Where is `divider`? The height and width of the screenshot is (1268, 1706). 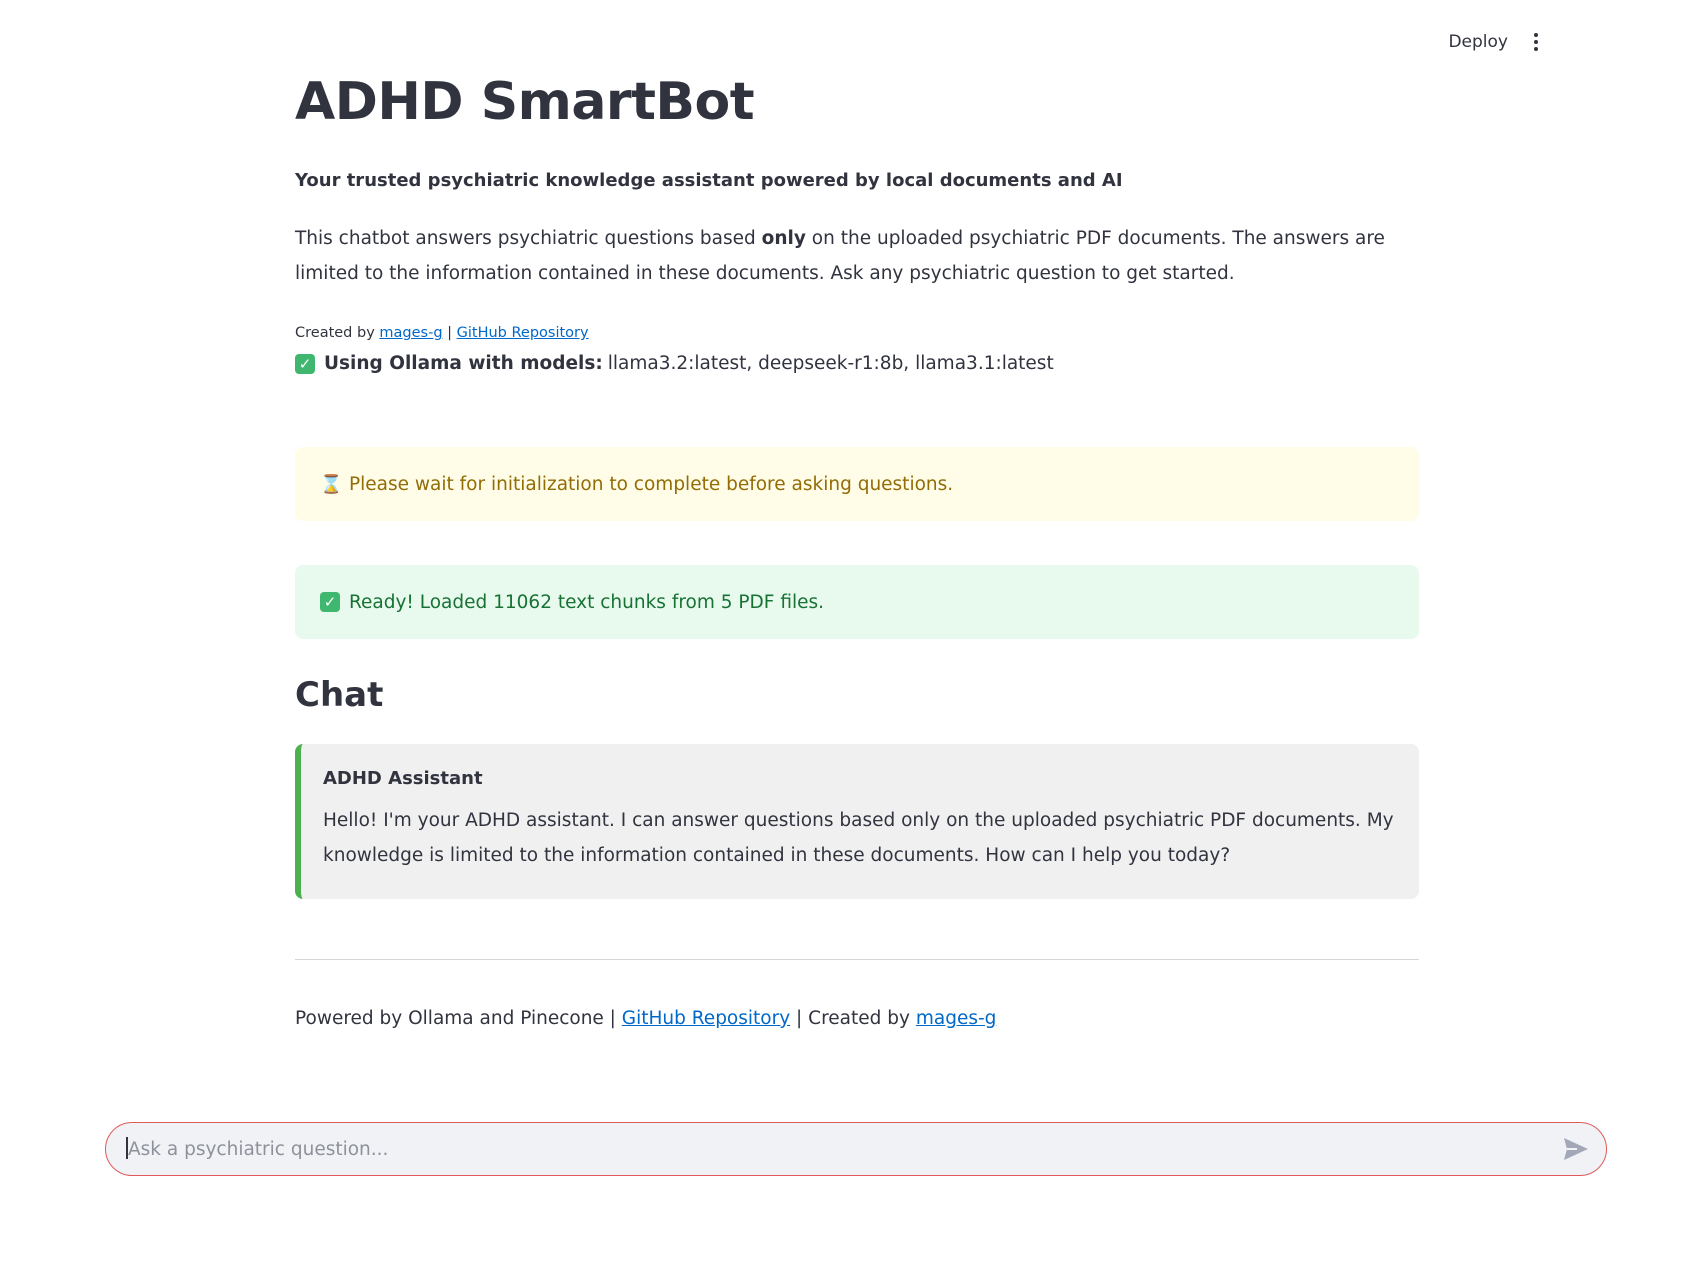 divider is located at coordinates (857, 959).